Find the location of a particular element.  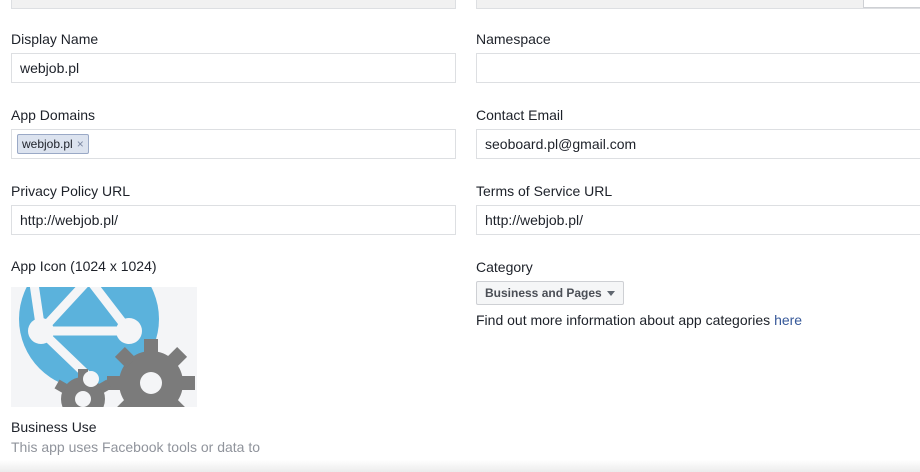

app-icon-image is located at coordinates (104, 347).